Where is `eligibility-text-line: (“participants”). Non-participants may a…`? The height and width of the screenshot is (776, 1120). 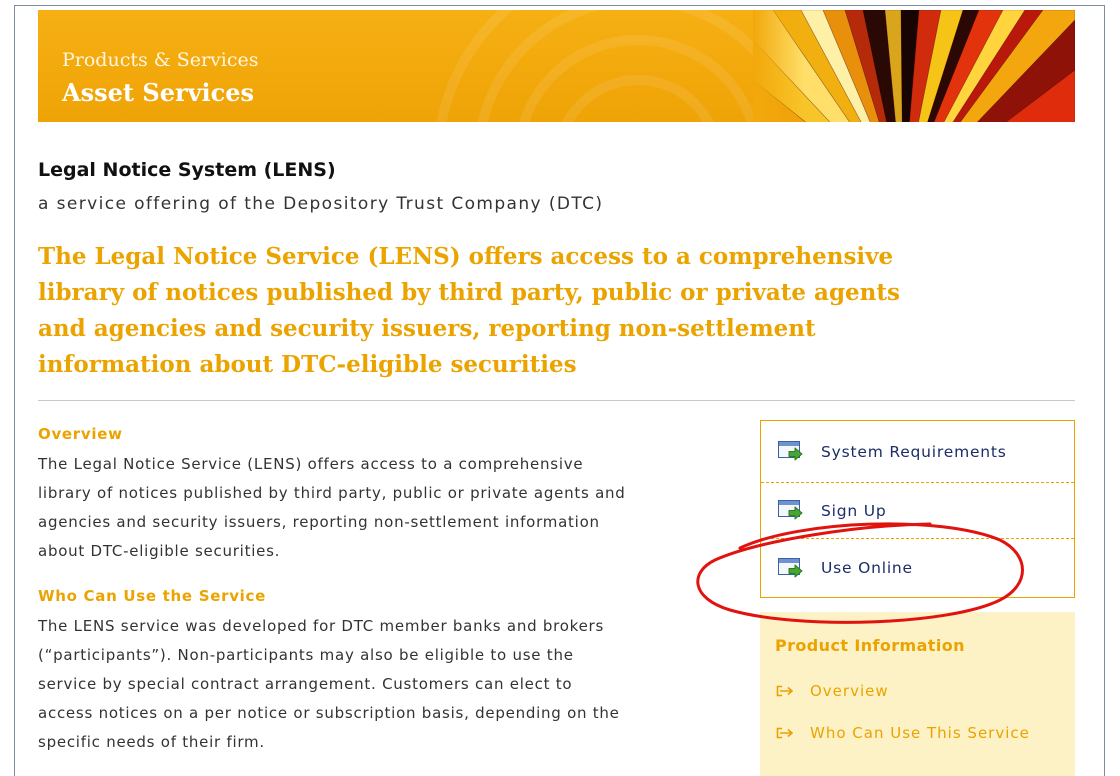
eligibility-text-line: (“participants”). Non-participants may a… is located at coordinates (306, 655).